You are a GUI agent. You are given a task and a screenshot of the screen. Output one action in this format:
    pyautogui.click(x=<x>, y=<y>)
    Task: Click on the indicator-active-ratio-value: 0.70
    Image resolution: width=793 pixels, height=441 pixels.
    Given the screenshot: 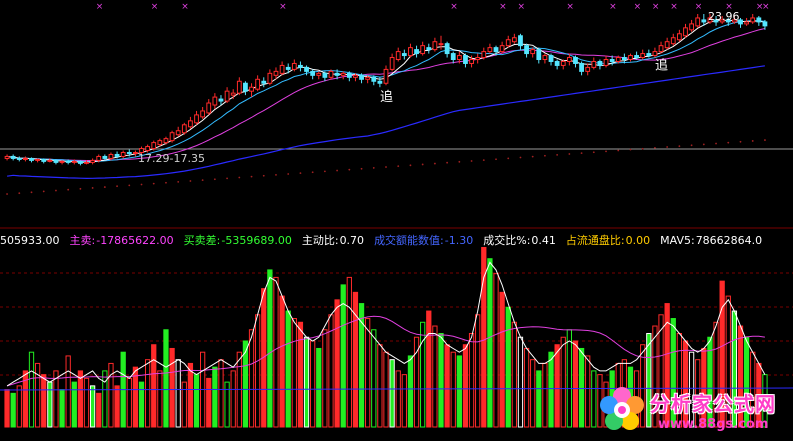 What is the action you would take?
    pyautogui.click(x=352, y=240)
    